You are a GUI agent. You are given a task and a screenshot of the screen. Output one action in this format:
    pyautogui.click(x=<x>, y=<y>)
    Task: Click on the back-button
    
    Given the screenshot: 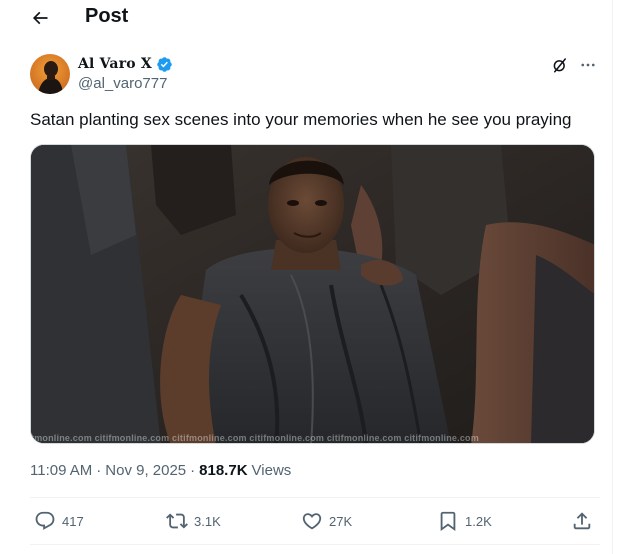 What is the action you would take?
    pyautogui.click(x=40, y=18)
    